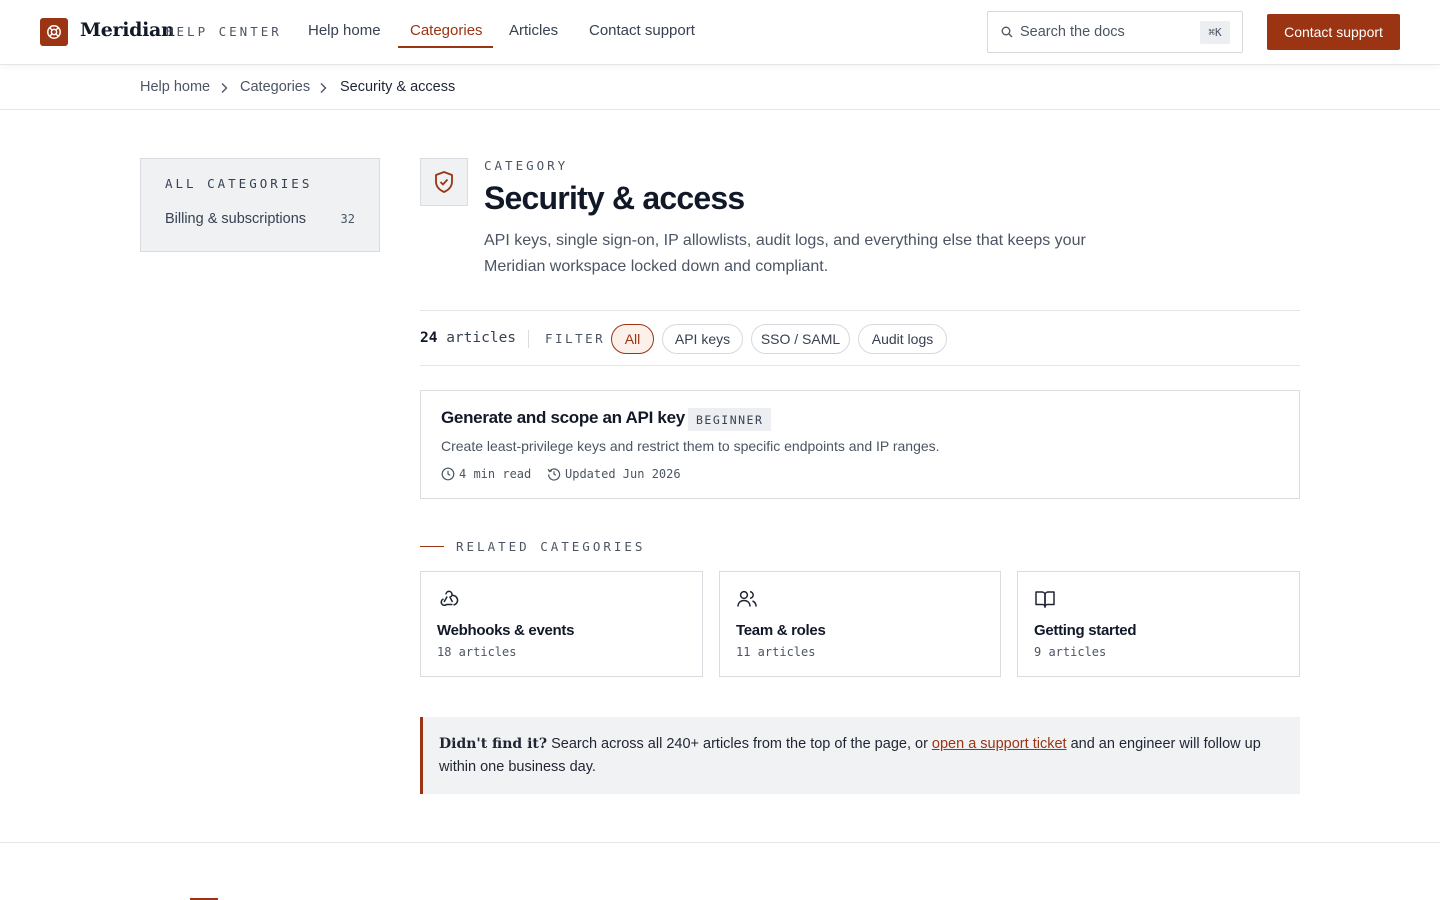 This screenshot has height=900, width=1440. What do you see at coordinates (642, 30) in the screenshot?
I see `nav-contact-support: Contact support` at bounding box center [642, 30].